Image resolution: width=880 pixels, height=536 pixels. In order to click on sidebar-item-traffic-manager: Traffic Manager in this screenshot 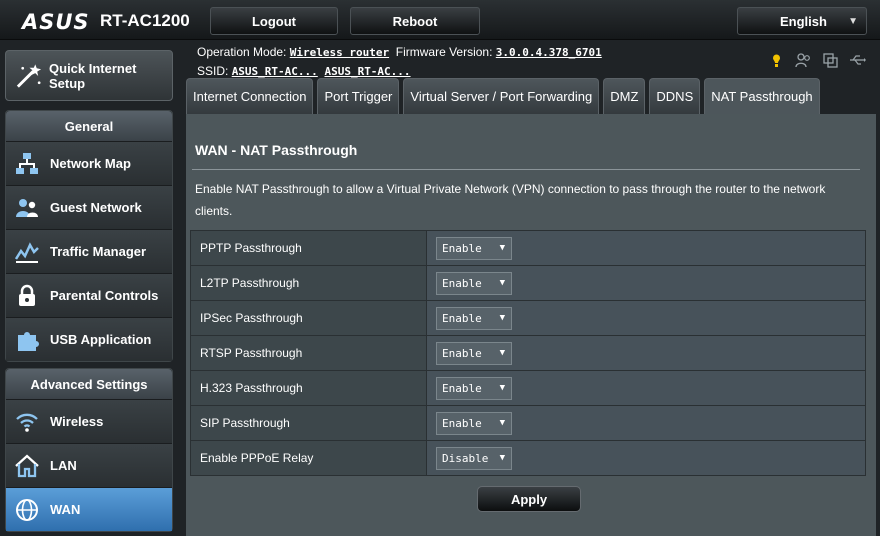, I will do `click(89, 251)`.